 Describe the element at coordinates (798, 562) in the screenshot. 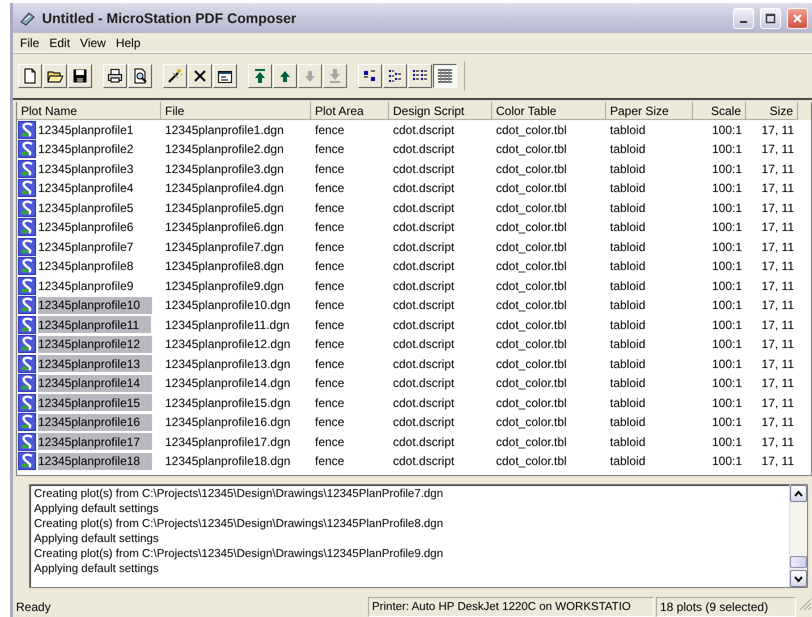

I see `scroll-thumb` at that location.